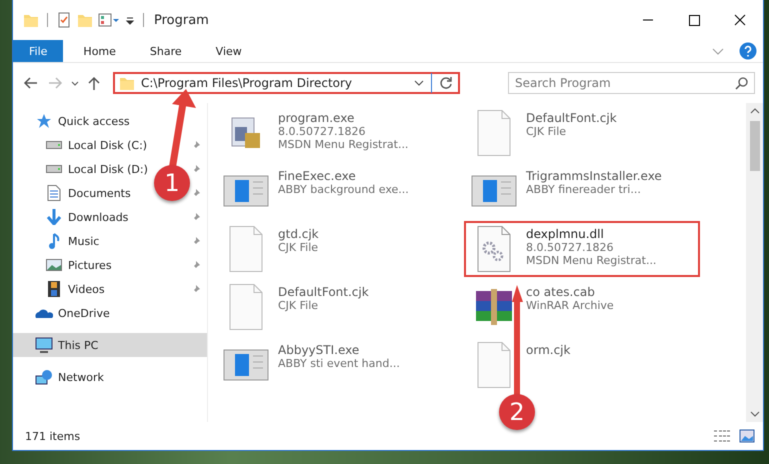 This screenshot has height=464, width=769. I want to click on star-icon, so click(44, 121).